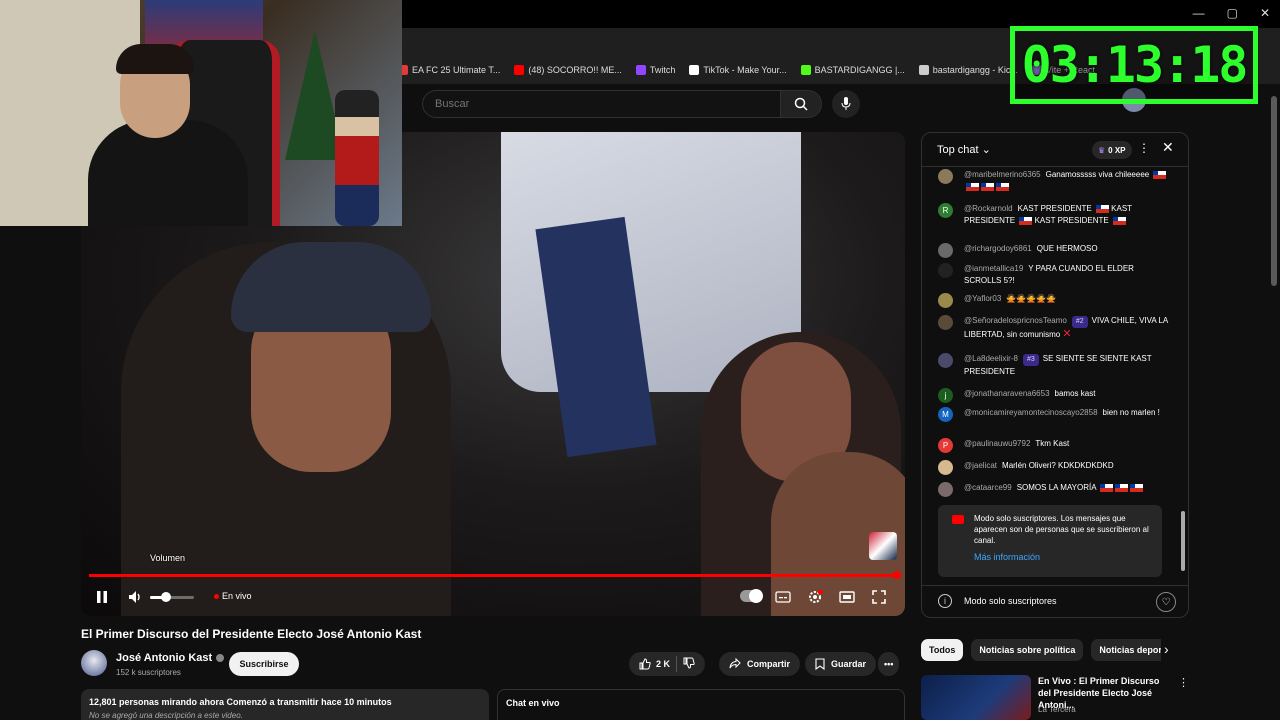 The image size is (1280, 720). I want to click on voice-search-button, so click(846, 104).